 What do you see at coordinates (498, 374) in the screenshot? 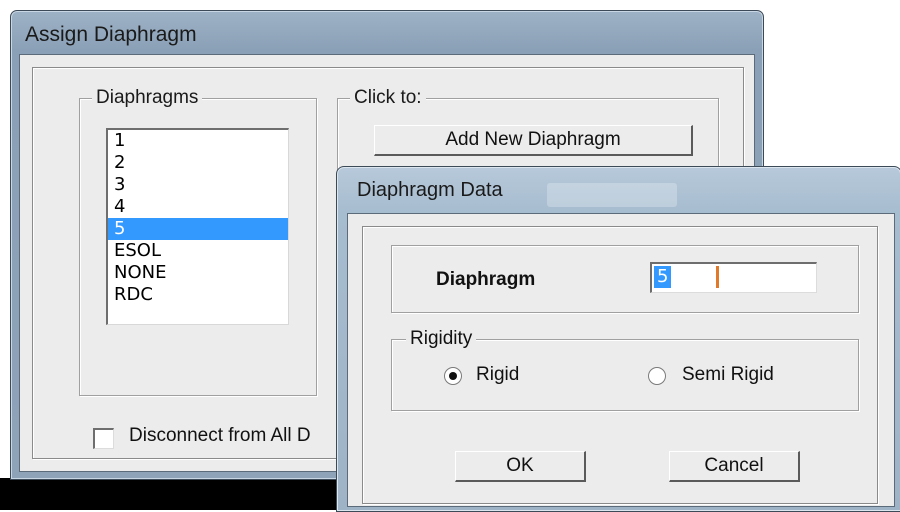
I see `rigid-radio-label: Rigid` at bounding box center [498, 374].